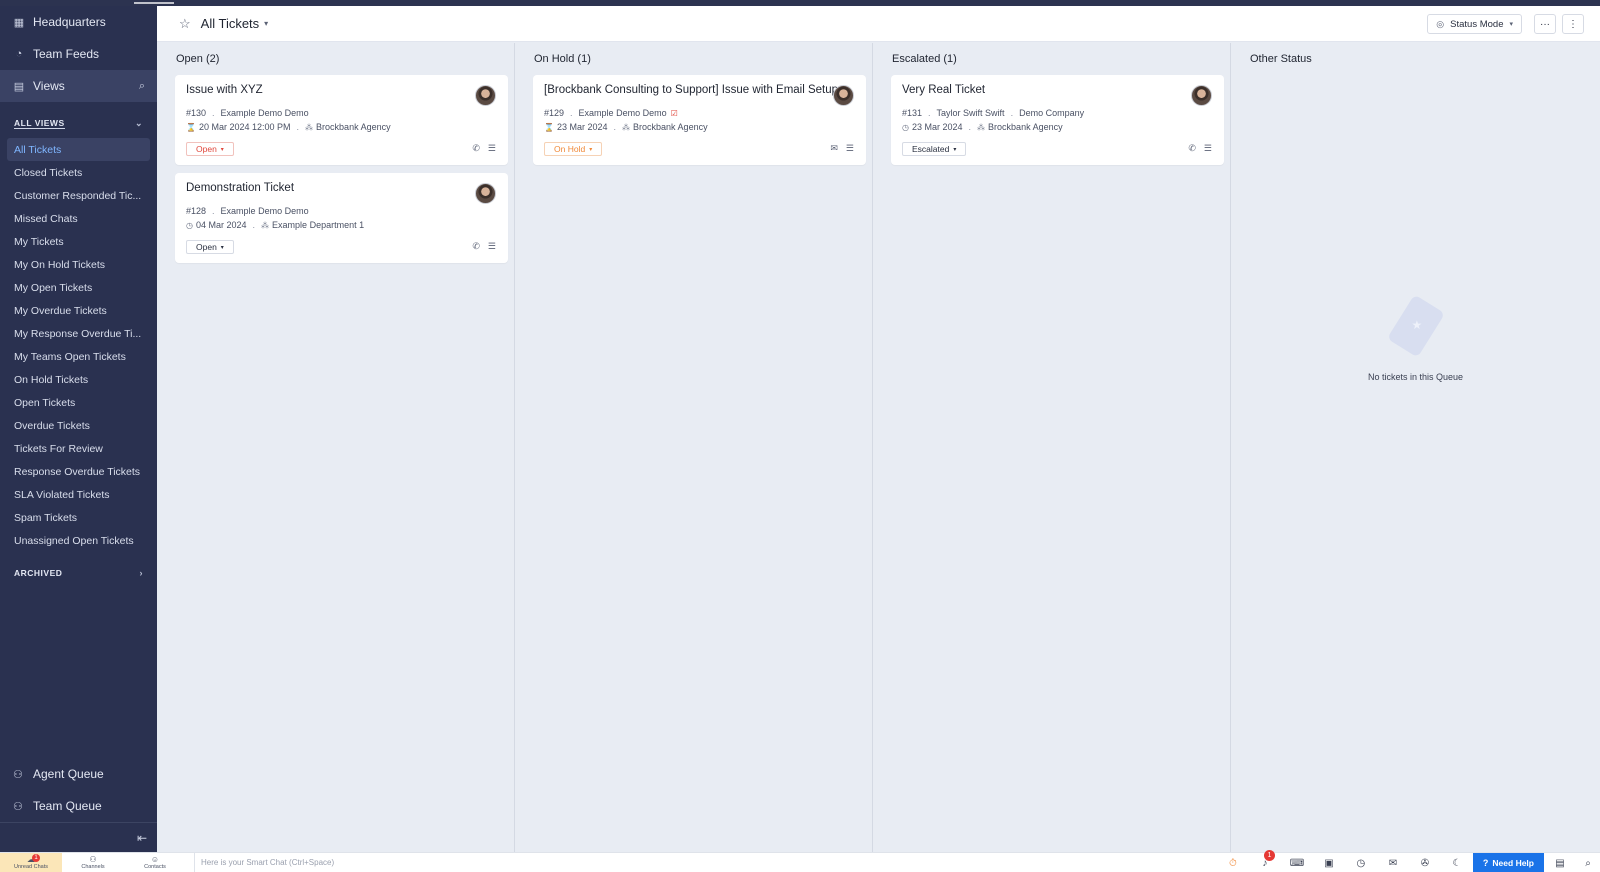 This screenshot has height=872, width=1600. Describe the element at coordinates (1416, 328) in the screenshot. I see `empty-ticket-icon: ★` at that location.